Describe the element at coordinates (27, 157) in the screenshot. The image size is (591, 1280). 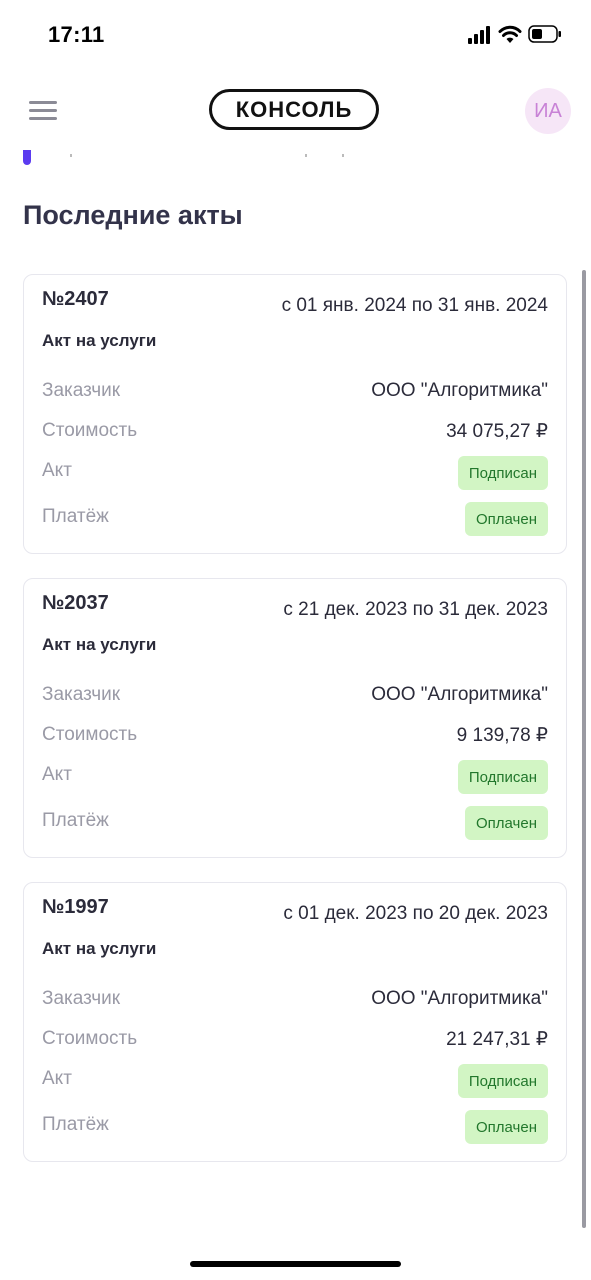
I see `accent-indicator` at that location.